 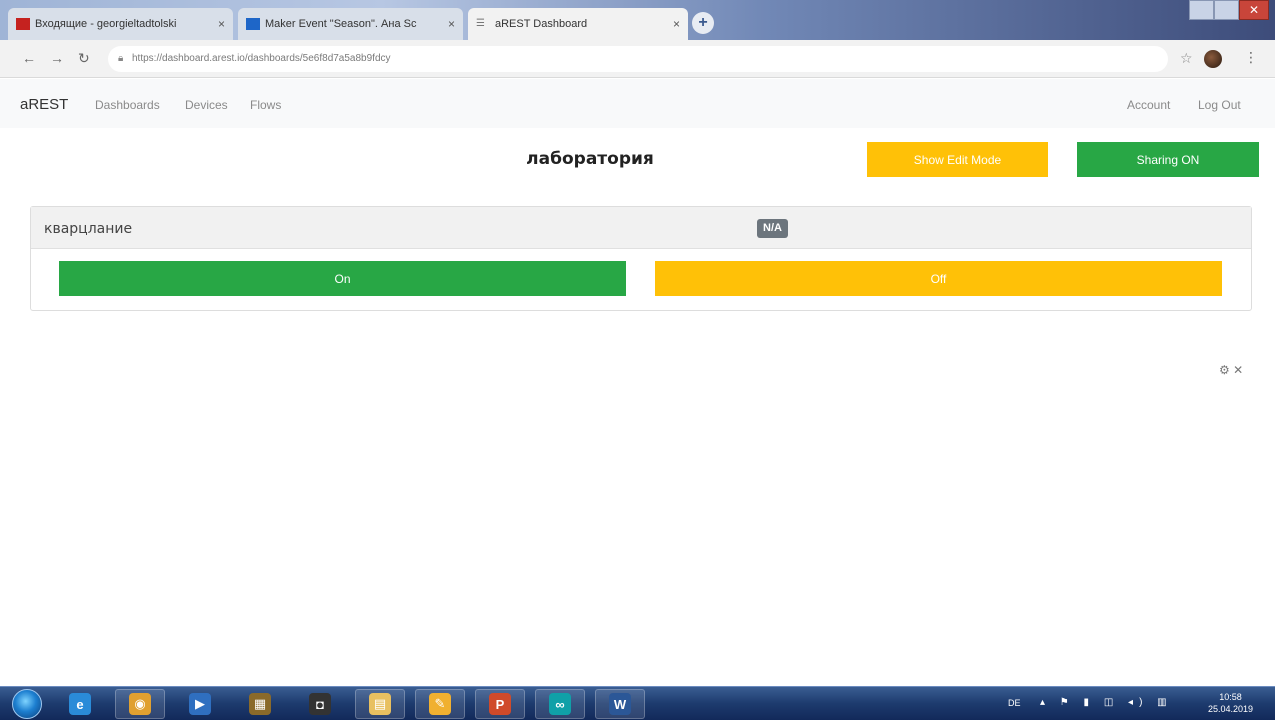 I want to click on lock-icon: 🔒︎, so click(x=121, y=58).